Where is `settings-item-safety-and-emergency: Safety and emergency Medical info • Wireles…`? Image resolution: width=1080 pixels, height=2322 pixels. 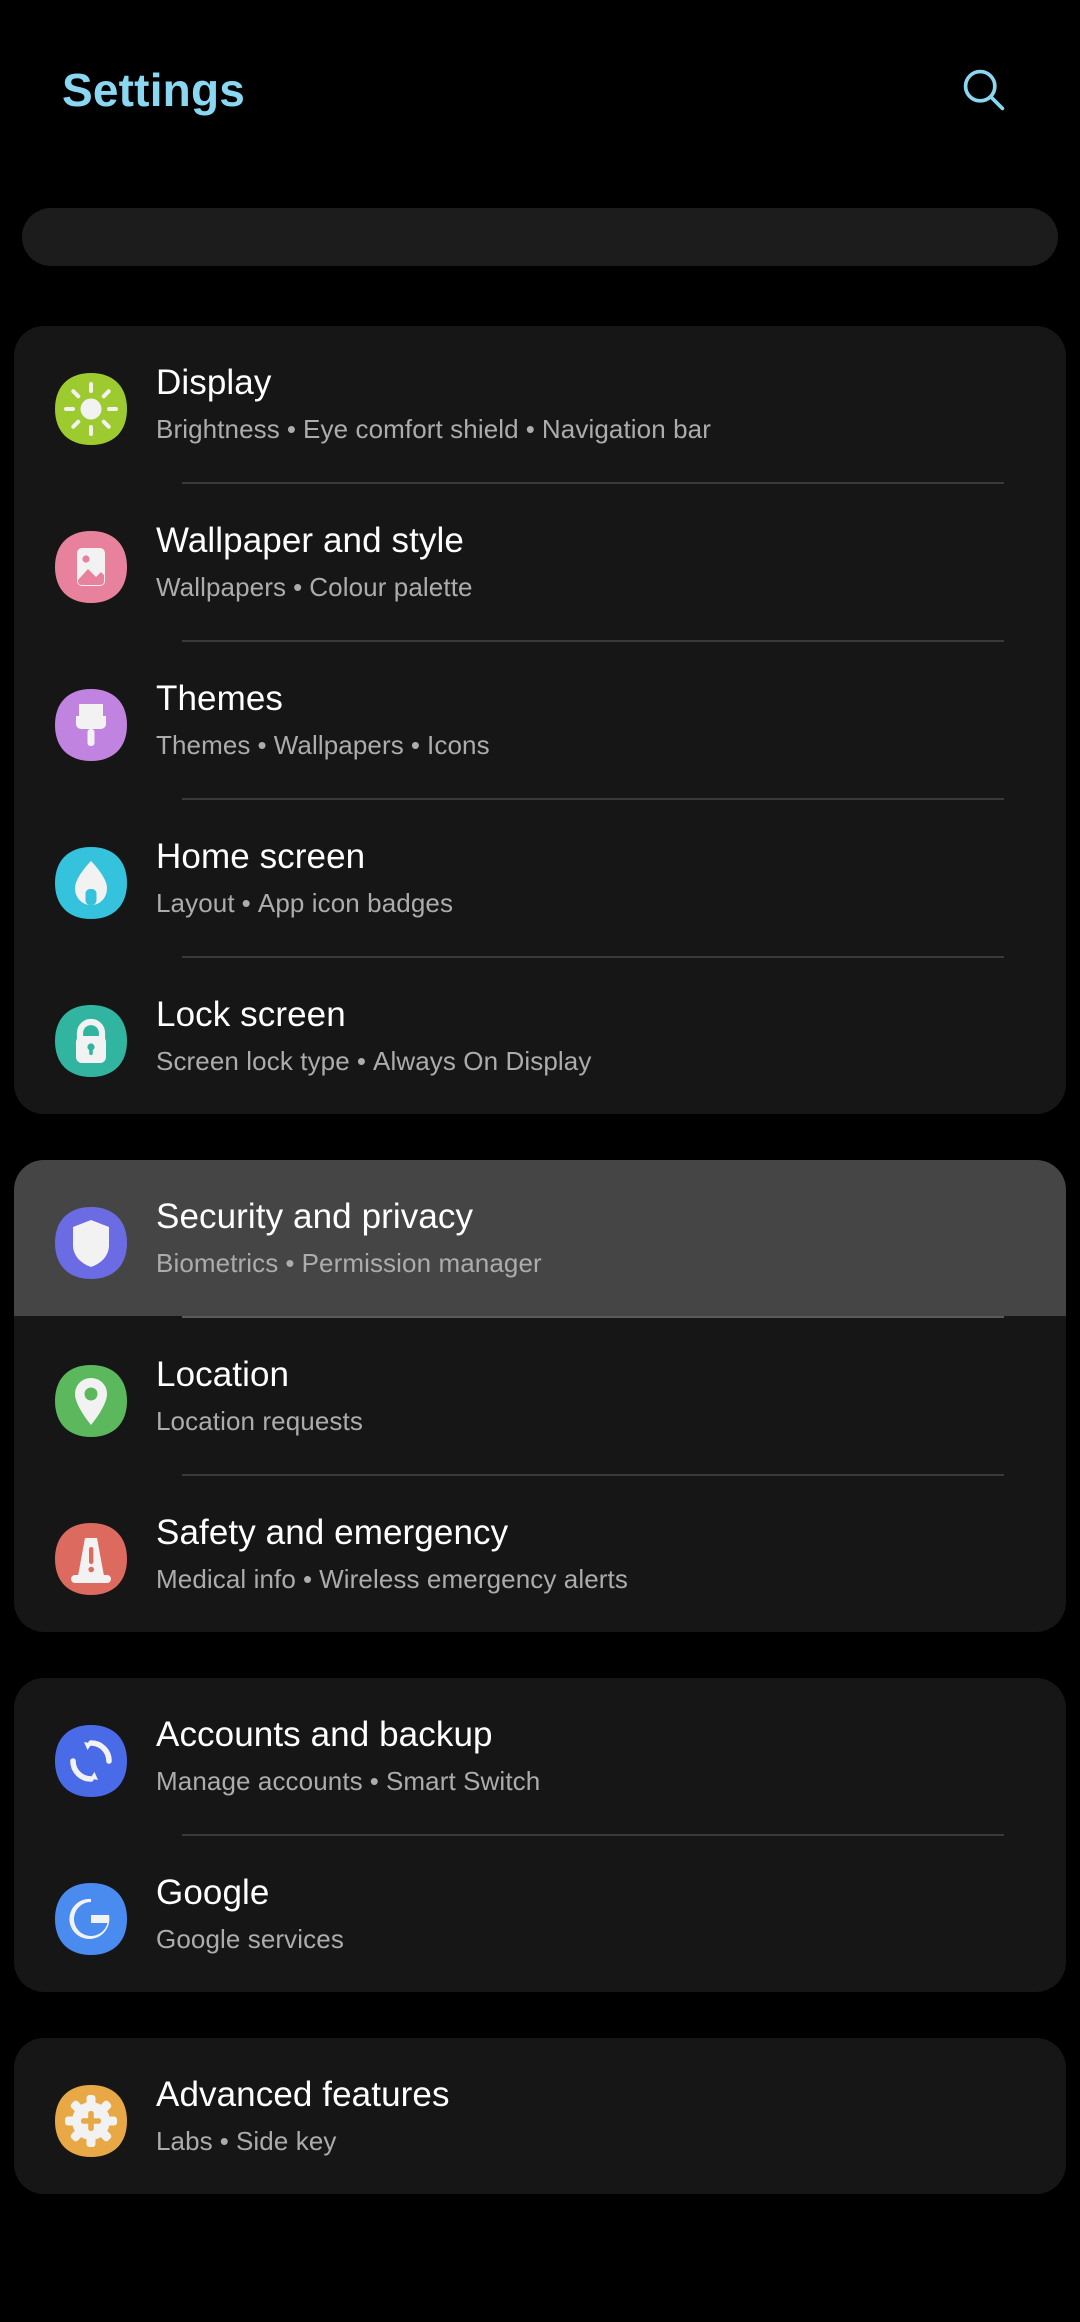
settings-item-safety-and-emergency: Safety and emergency Medical info • Wireles… is located at coordinates (540, 1554).